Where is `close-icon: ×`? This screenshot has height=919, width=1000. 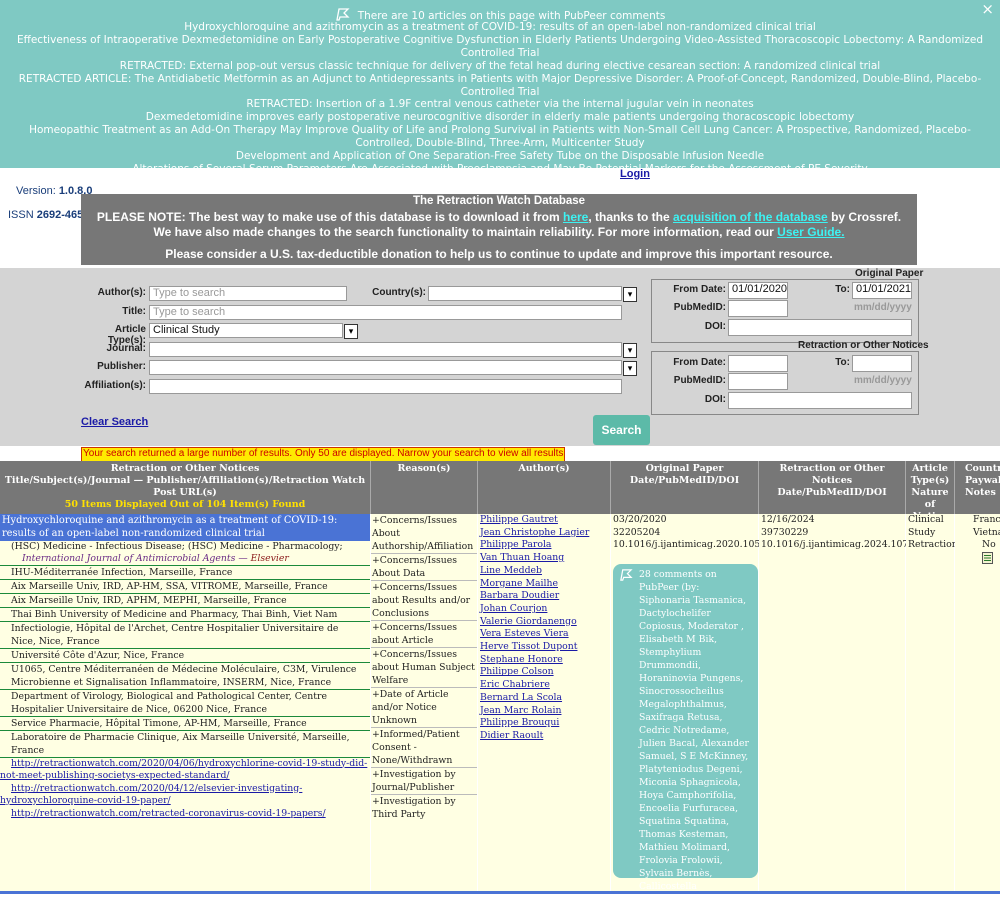
close-icon: × is located at coordinates (987, 9).